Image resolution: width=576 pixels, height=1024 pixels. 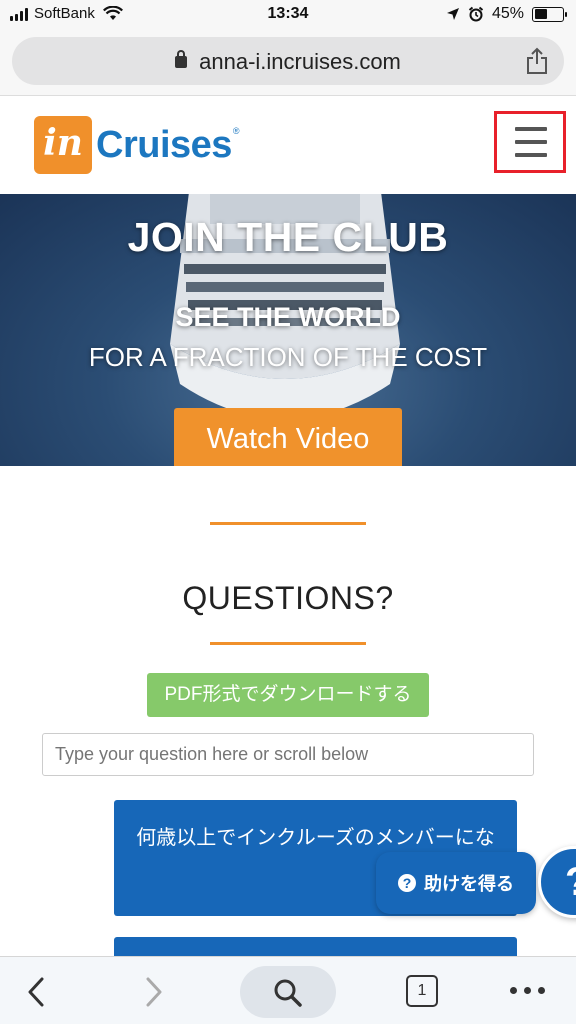 What do you see at coordinates (530, 142) in the screenshot?
I see `hamburger-menu-button` at bounding box center [530, 142].